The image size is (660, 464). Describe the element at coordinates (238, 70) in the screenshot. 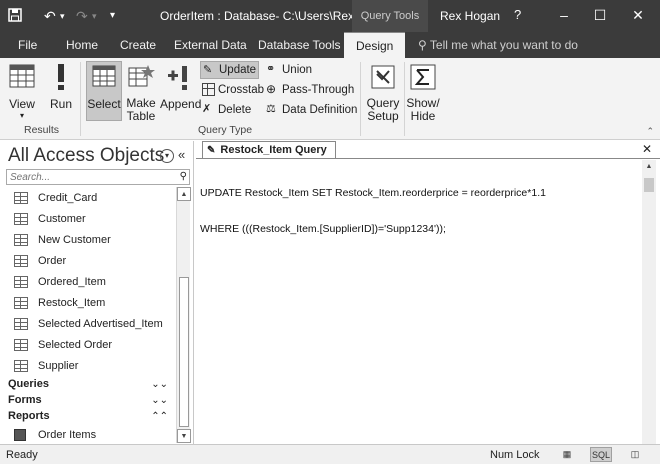

I see `update-label: Update` at that location.